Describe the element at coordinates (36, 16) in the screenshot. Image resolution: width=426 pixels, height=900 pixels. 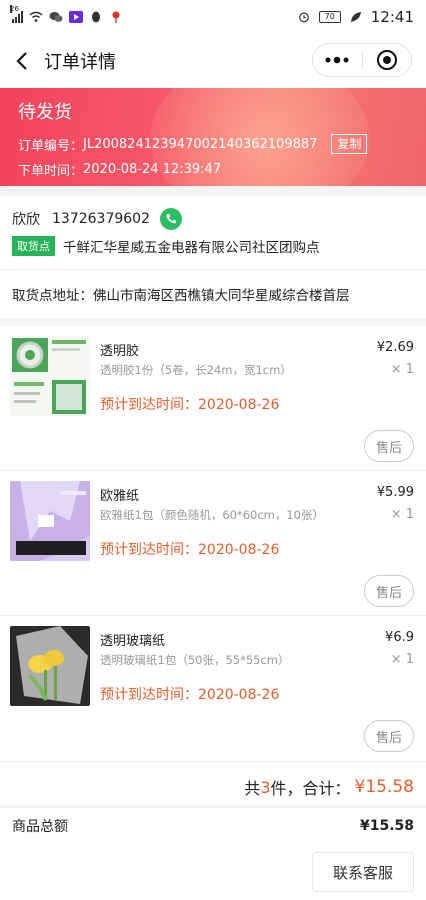
I see `wifi-icon` at that location.